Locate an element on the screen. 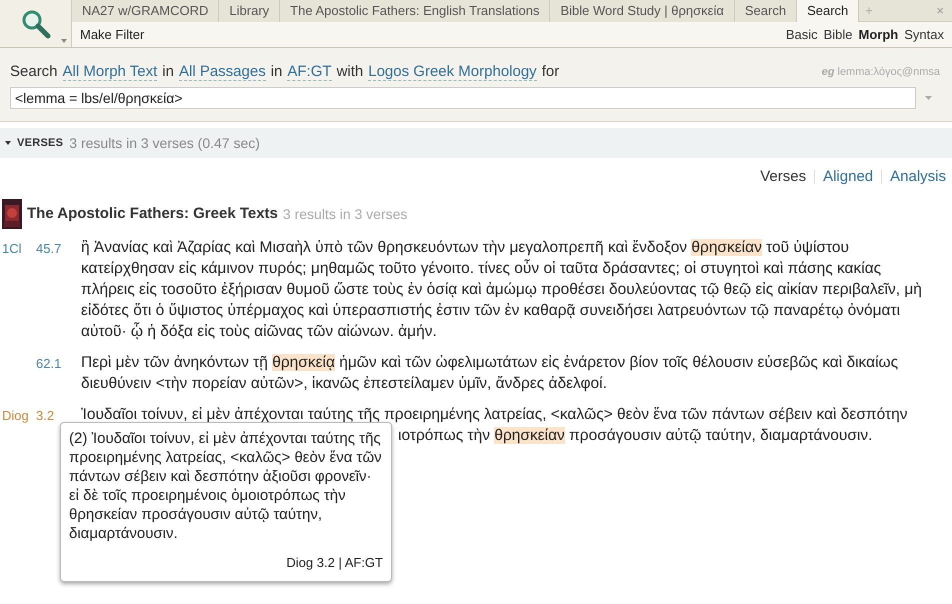 This screenshot has height=604, width=952. tooltip-text: (2) Ἰουδαῖοι τοίνυν, εἰ μὲν ἀπέχονται ταύτης τῆς προειρημένης λατρείας, <καλῶς> θεὸν ἕνα τῶν πάντων σέβειν καὶ δεσπότην ἀξιοῦσι φρονεῖν· εἰ δὲ τοῖς προειρημένοις ὁμοιοτρόπως τὴν θρησκείαν προσάγουσιν αὐτῷ ταύτην, διαμαρτάνουσιν. is located at coordinates (226, 486).